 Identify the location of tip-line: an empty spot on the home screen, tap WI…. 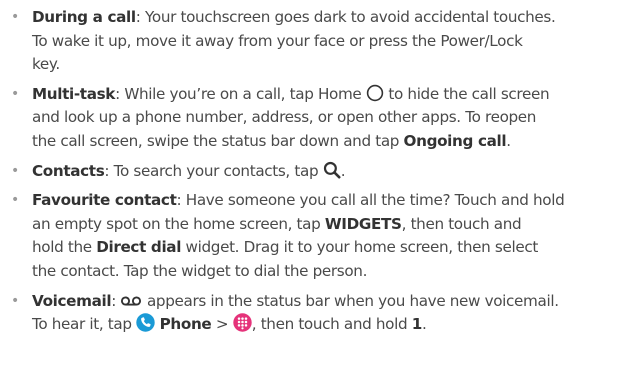
(277, 223).